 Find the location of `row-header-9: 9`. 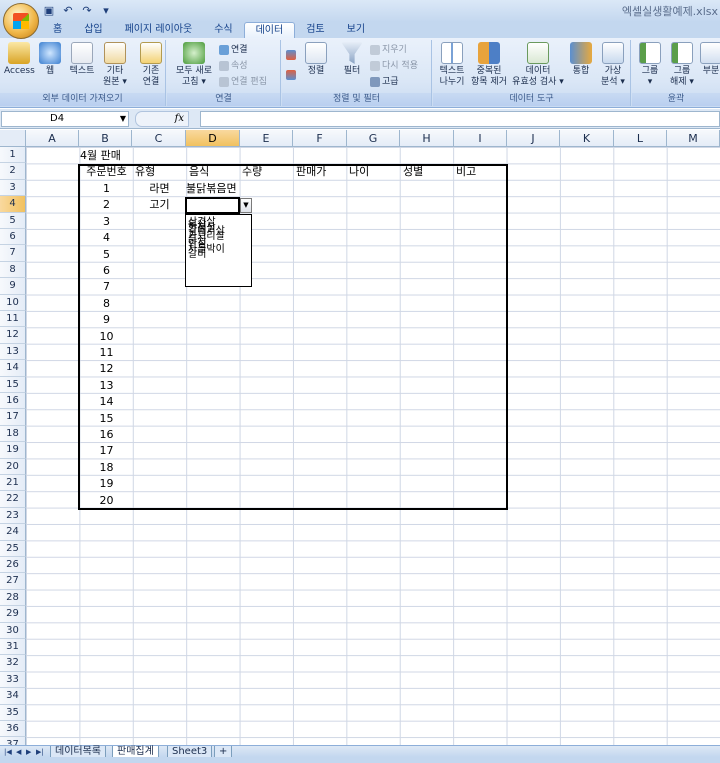

row-header-9: 9 is located at coordinates (13, 286).